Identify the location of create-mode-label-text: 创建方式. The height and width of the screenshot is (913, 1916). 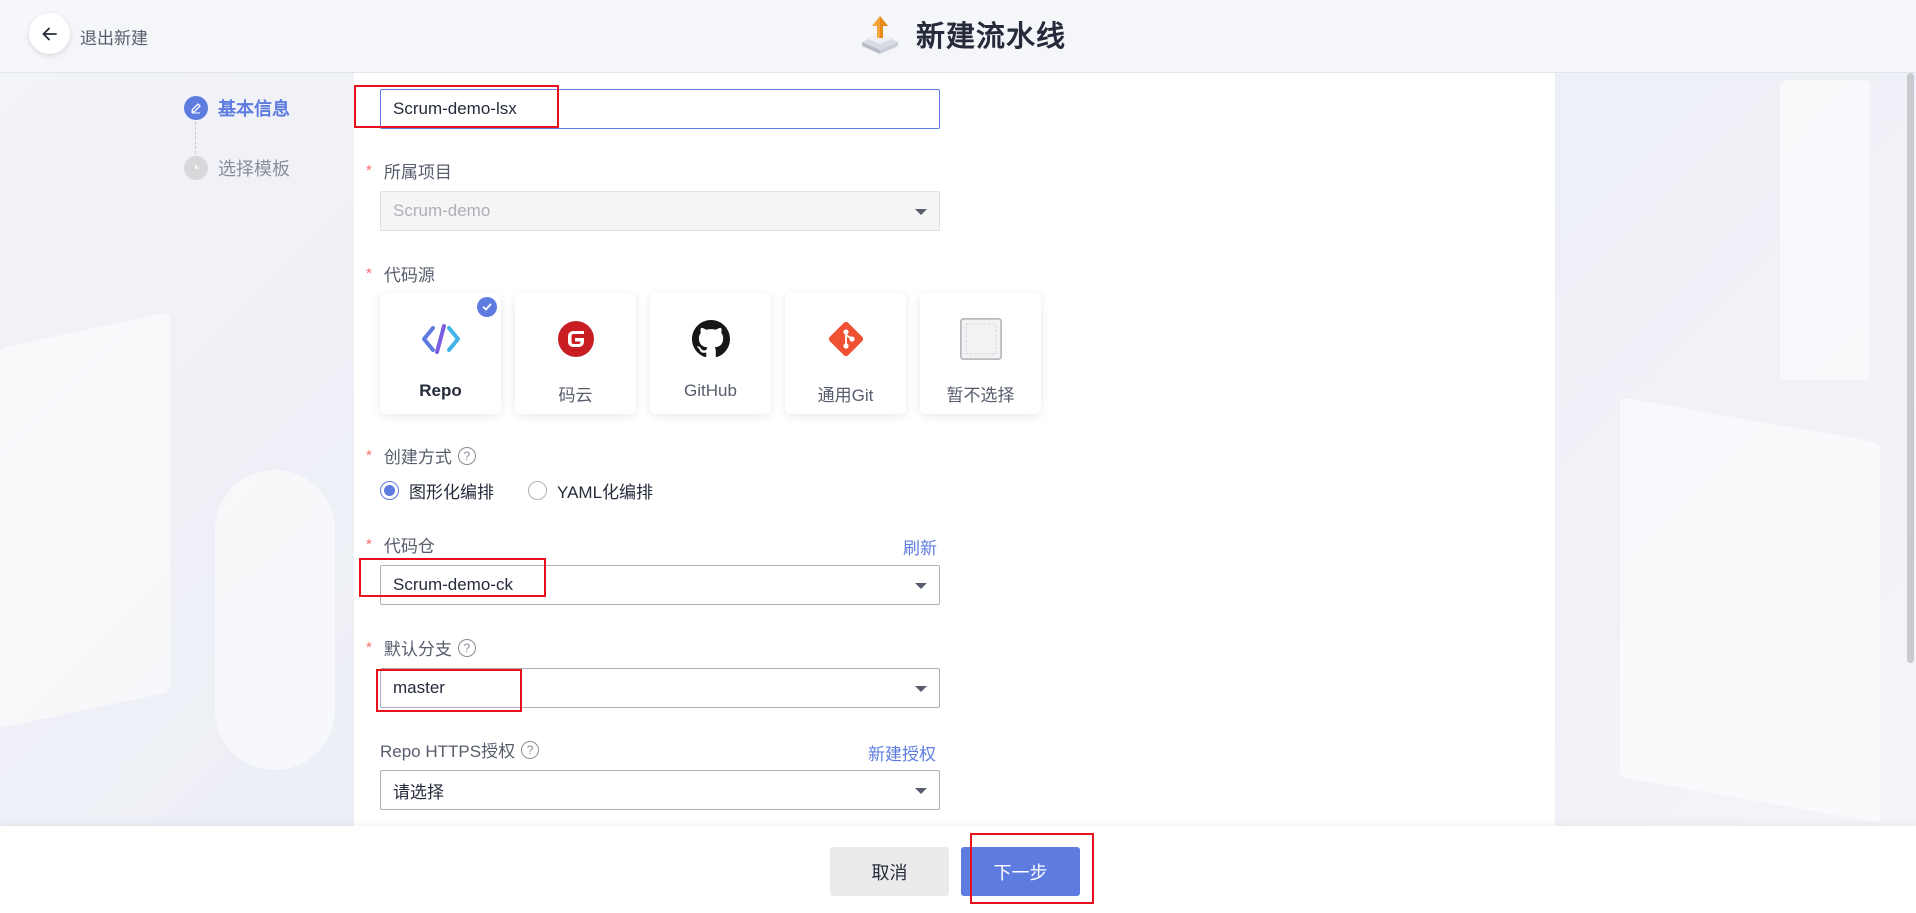
(417, 457).